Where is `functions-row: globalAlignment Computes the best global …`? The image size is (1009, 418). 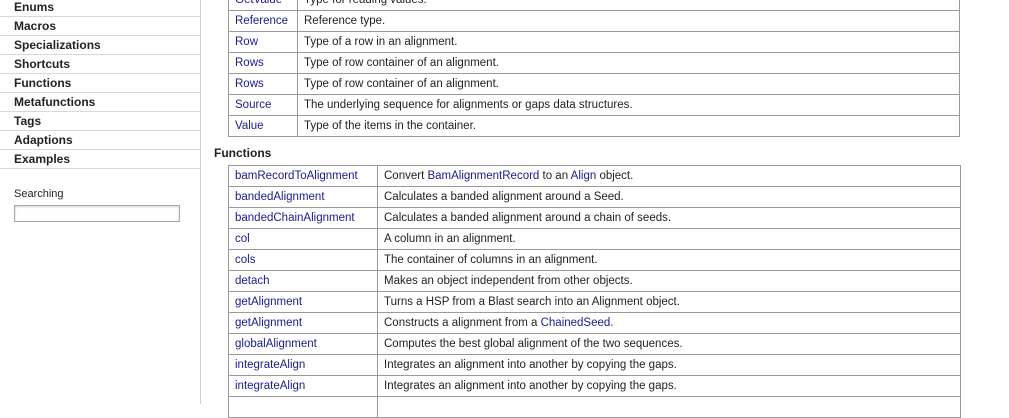 functions-row: globalAlignment Computes the best global … is located at coordinates (594, 344).